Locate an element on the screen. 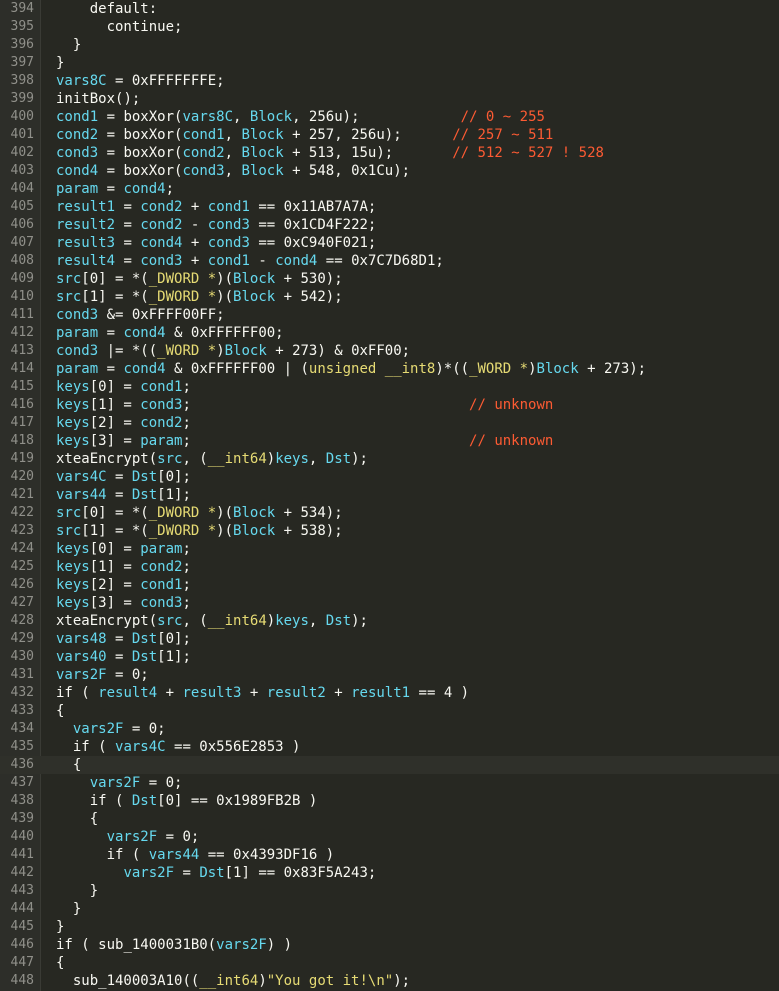 This screenshot has height=991, width=779. code-line: 443 } is located at coordinates (389, 891).